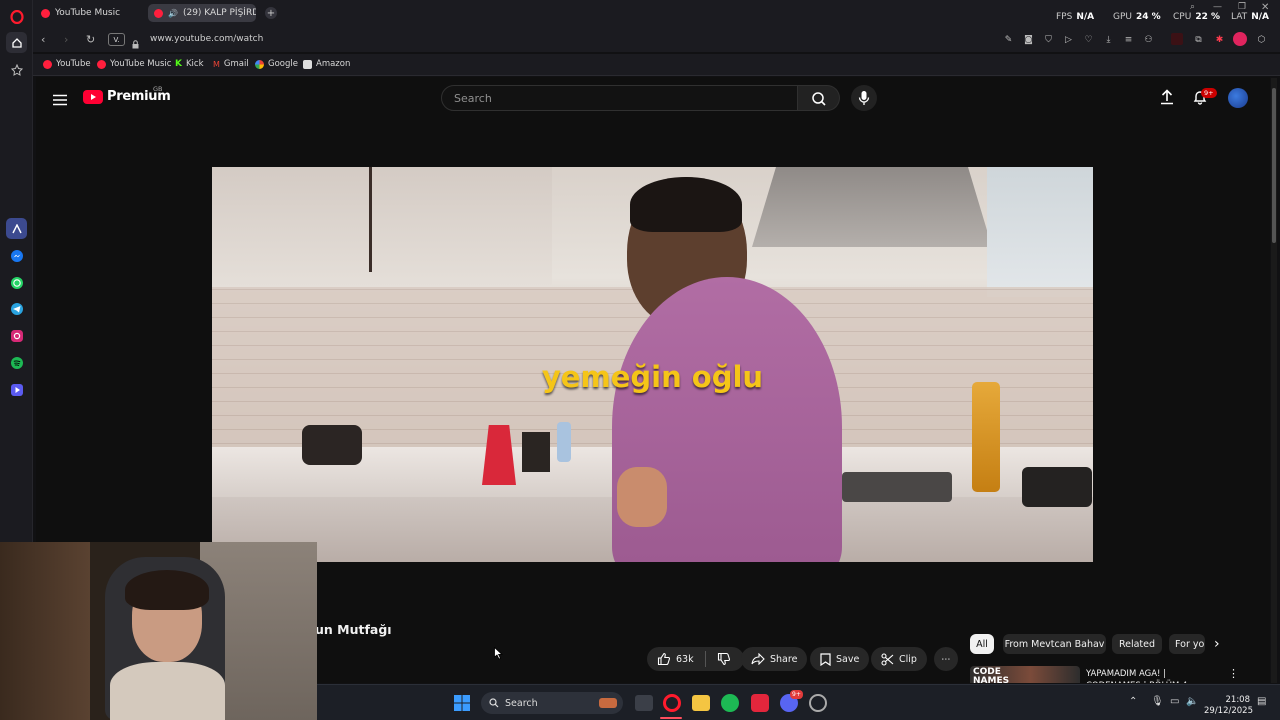  I want to click on messenger-icon, so click(16, 255).